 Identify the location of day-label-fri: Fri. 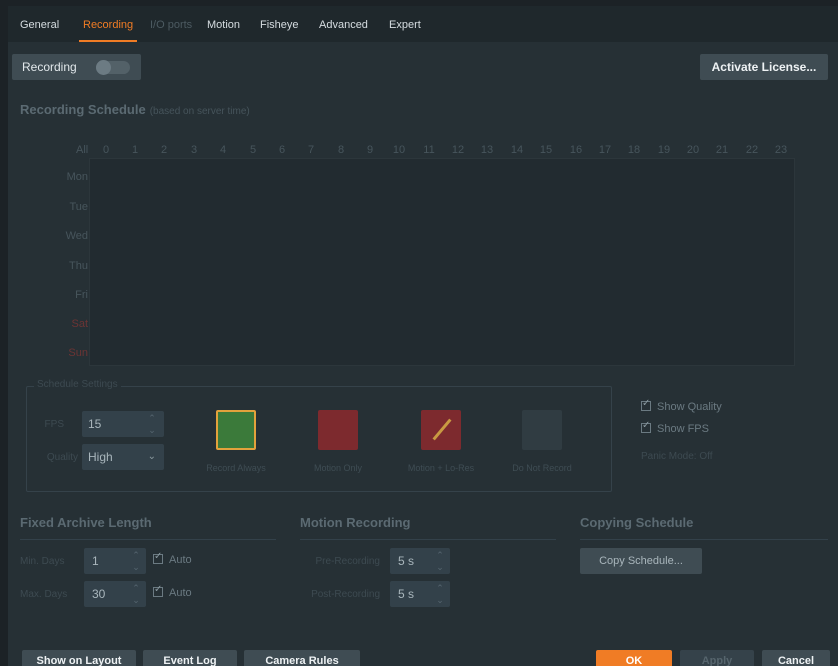
(59, 295).